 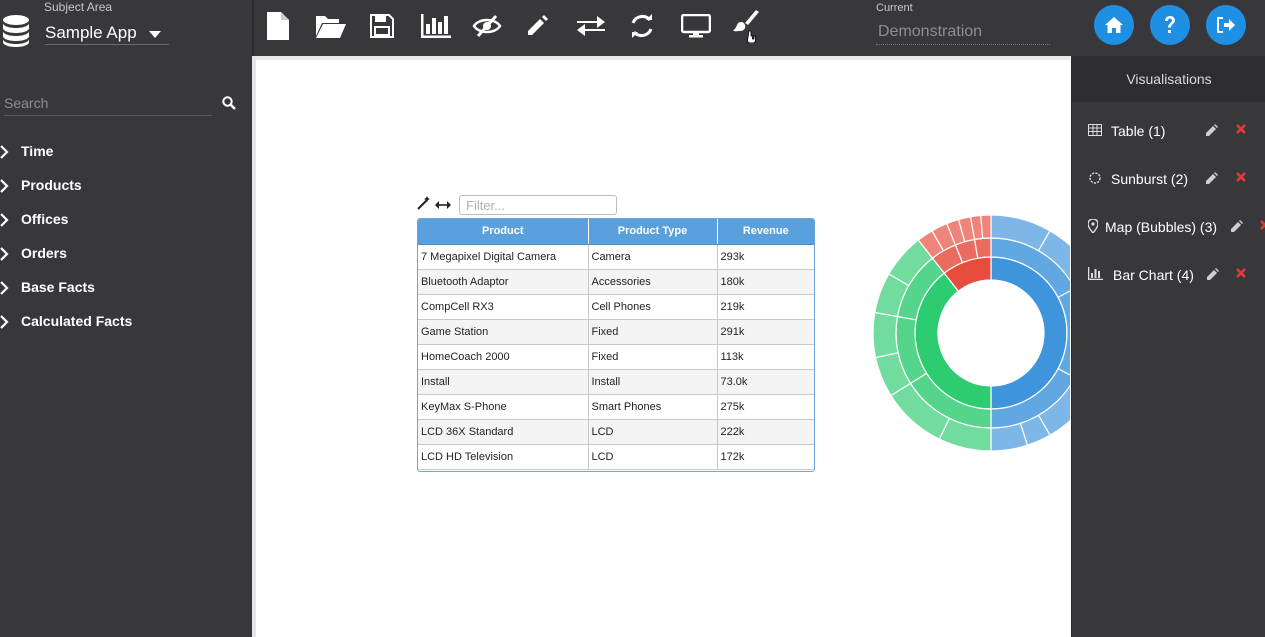 What do you see at coordinates (537, 26) in the screenshot?
I see `edit-button` at bounding box center [537, 26].